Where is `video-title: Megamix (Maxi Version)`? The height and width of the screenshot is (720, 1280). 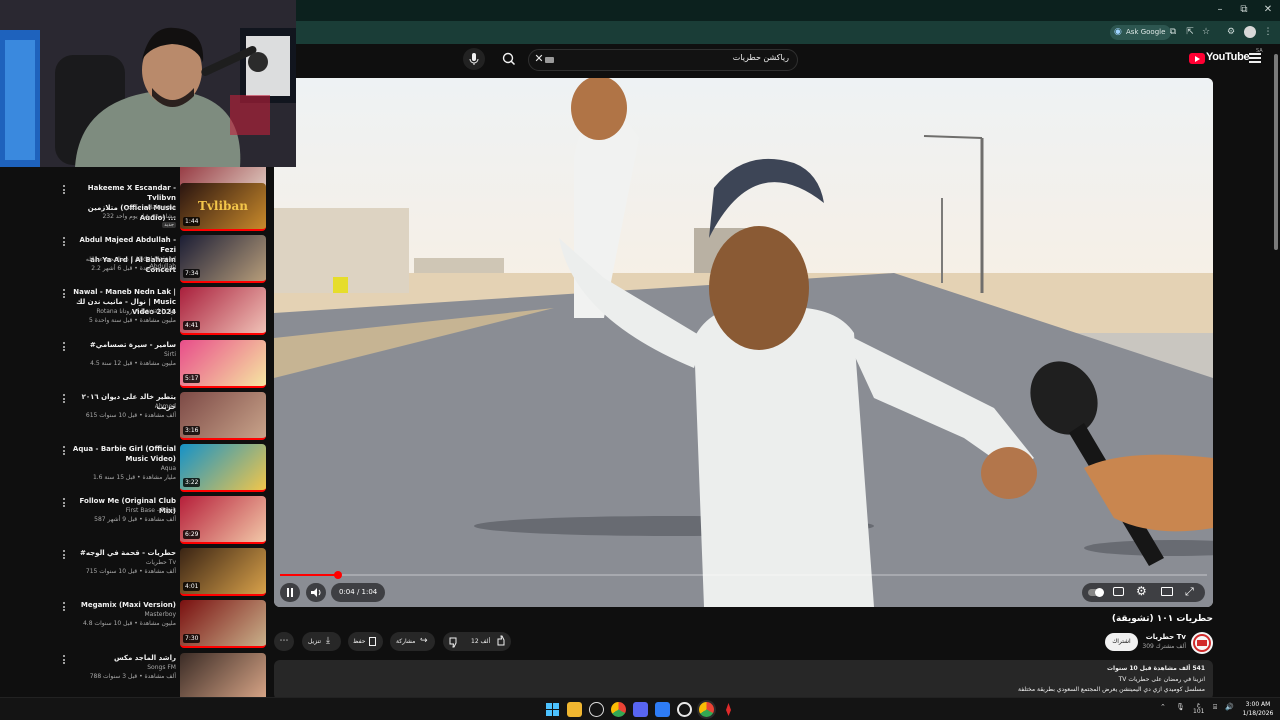 video-title: Megamix (Maxi Version) is located at coordinates (121, 605).